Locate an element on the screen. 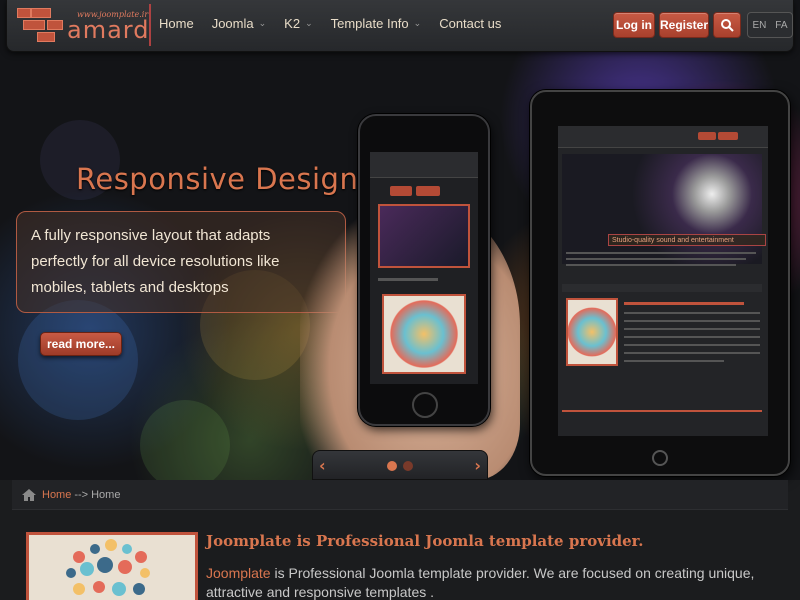 This screenshot has height=600, width=800. nav-item-k2: K2 ⌄ is located at coordinates (298, 23).